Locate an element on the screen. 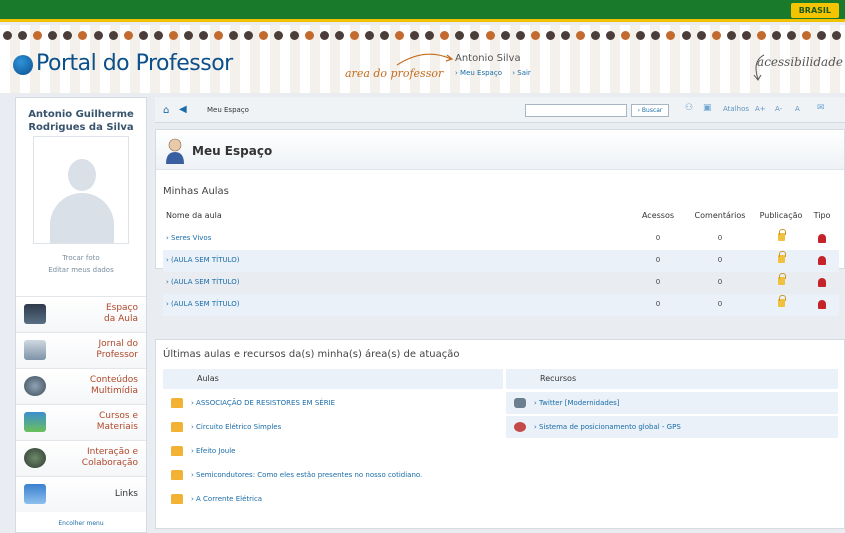  list-item: › Circuito Elétrico Simples is located at coordinates (333, 427).